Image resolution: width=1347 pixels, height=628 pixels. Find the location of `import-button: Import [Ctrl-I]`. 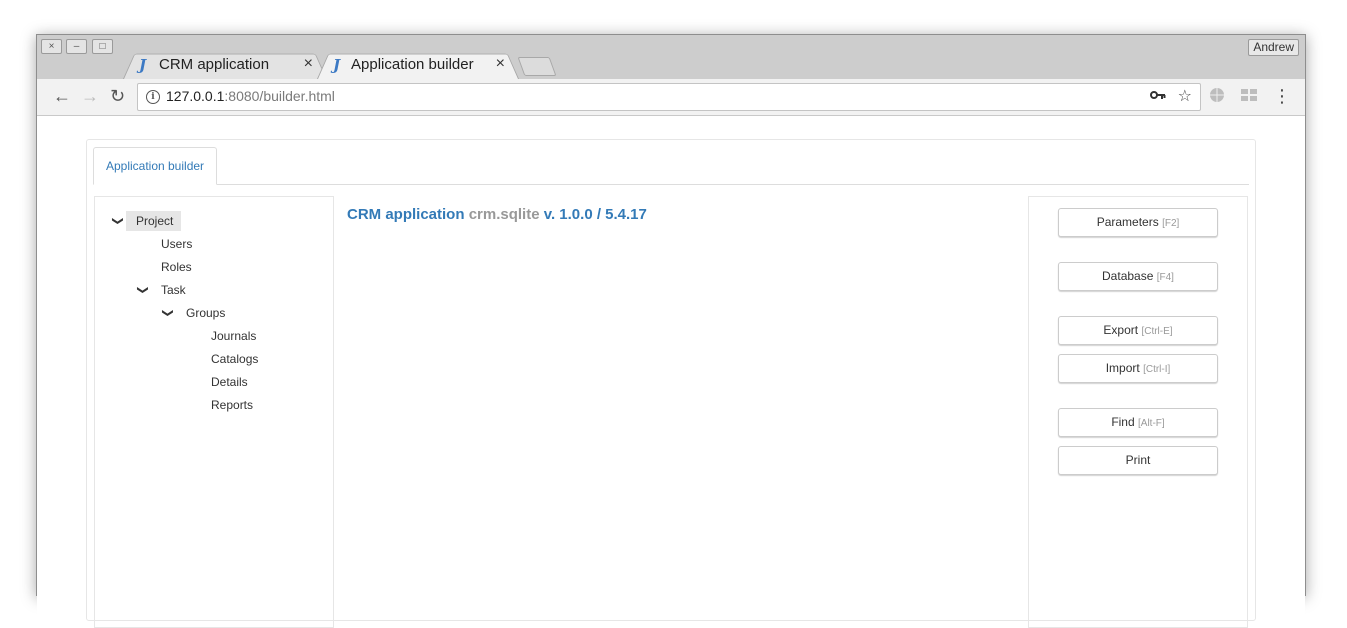

import-button: Import [Ctrl-I] is located at coordinates (1138, 368).